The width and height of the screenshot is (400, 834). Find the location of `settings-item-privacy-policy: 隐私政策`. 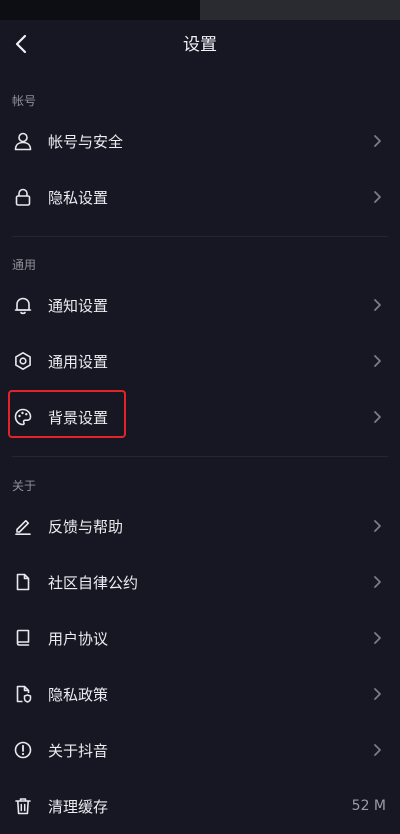

settings-item-privacy-policy: 隐私政策 is located at coordinates (200, 694).